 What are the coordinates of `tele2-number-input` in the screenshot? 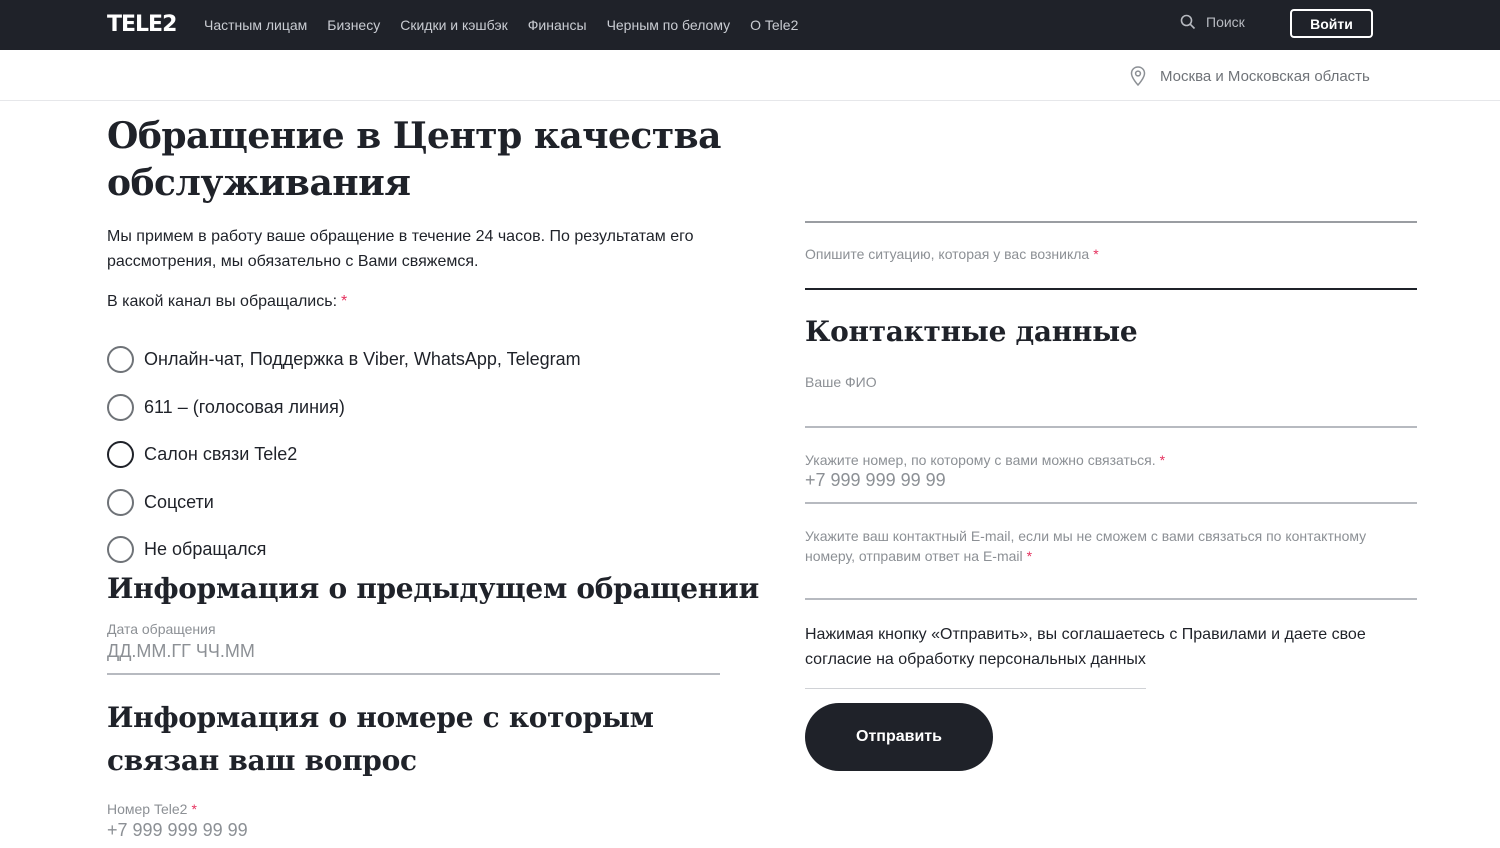 It's located at (412, 830).